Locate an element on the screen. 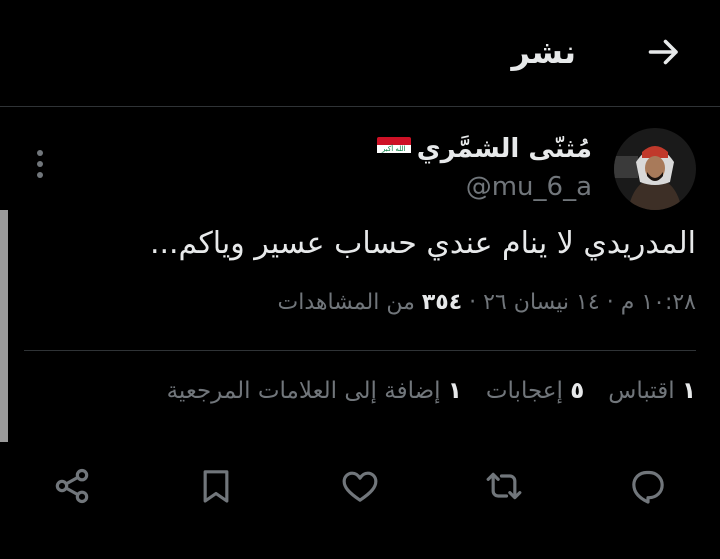 This screenshot has height=559, width=720. views-count: ٣٥٤ is located at coordinates (442, 302).